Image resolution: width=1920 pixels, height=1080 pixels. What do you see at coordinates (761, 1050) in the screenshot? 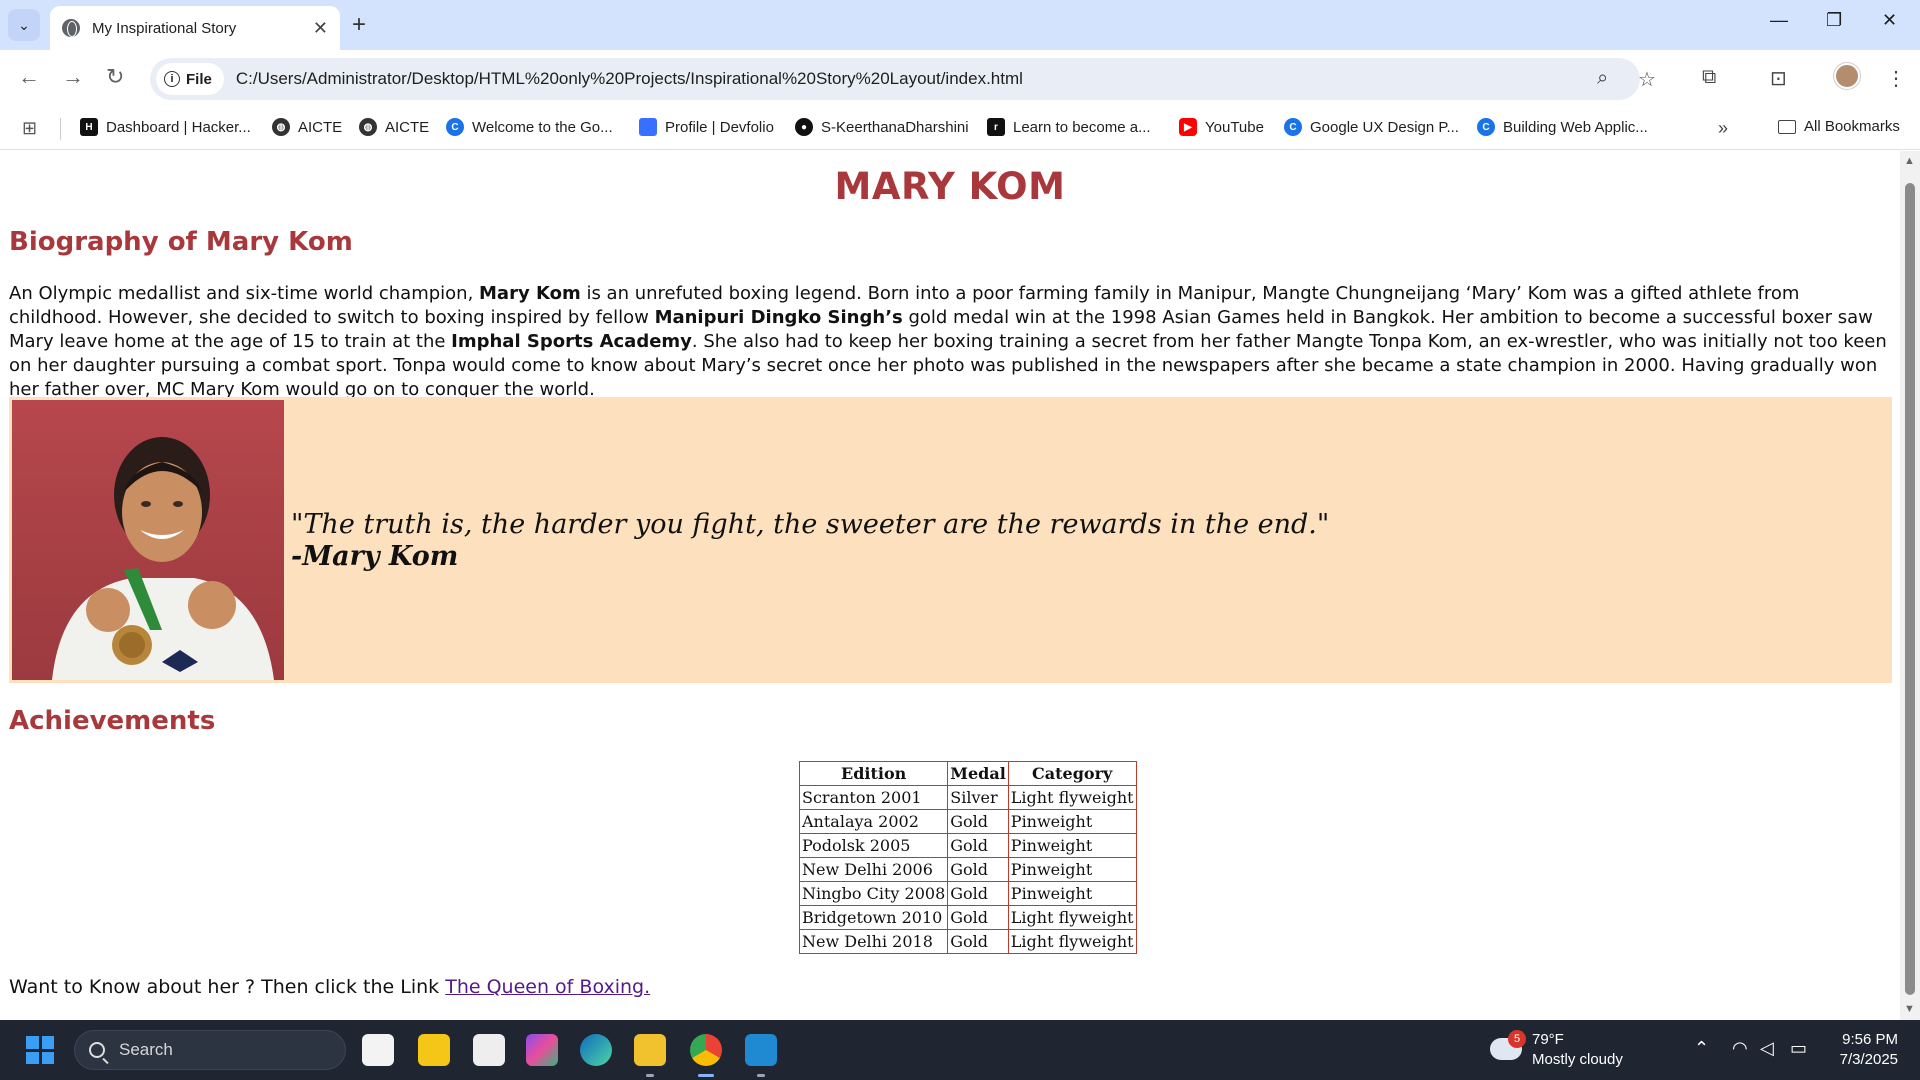
I see `vscode-icon` at bounding box center [761, 1050].